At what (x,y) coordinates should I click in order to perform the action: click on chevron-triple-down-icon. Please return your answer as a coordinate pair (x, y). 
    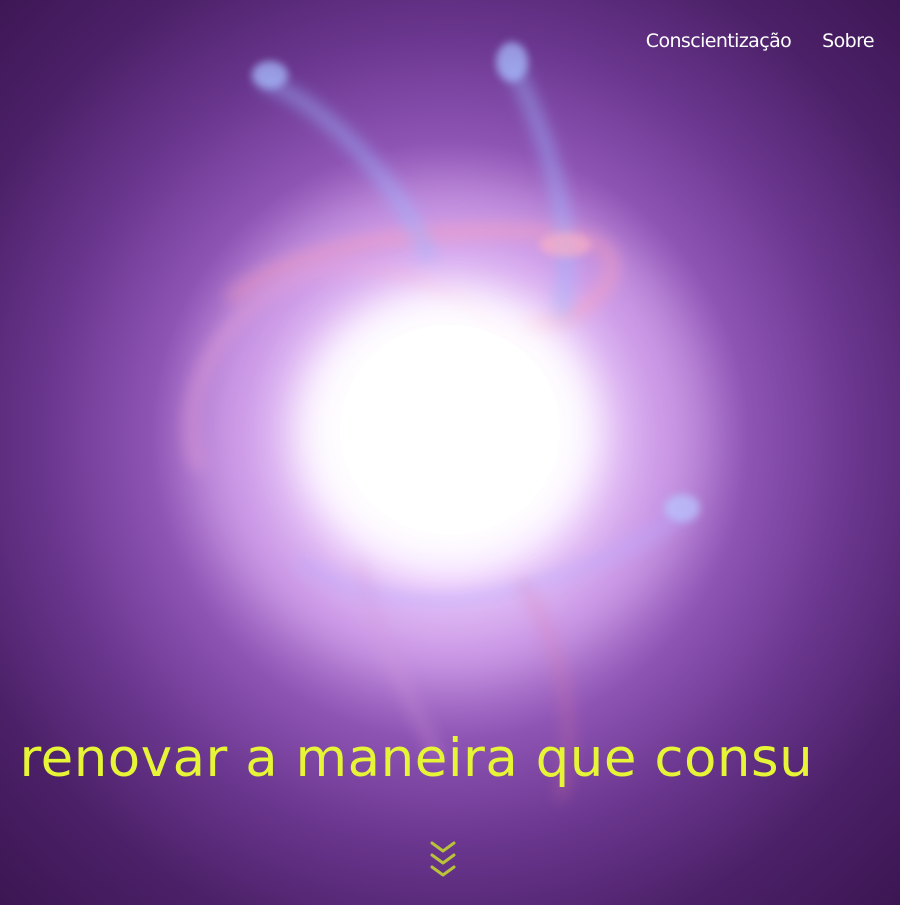
    Looking at the image, I should click on (443, 859).